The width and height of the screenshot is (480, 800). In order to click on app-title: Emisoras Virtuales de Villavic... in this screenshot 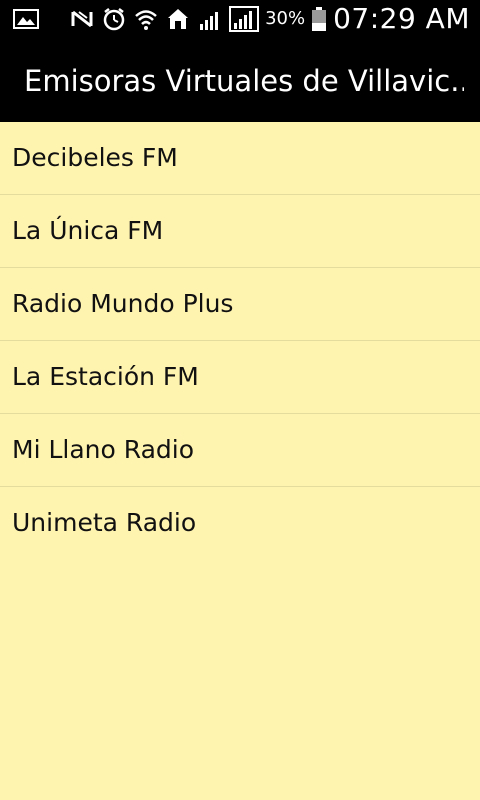, I will do `click(244, 81)`.